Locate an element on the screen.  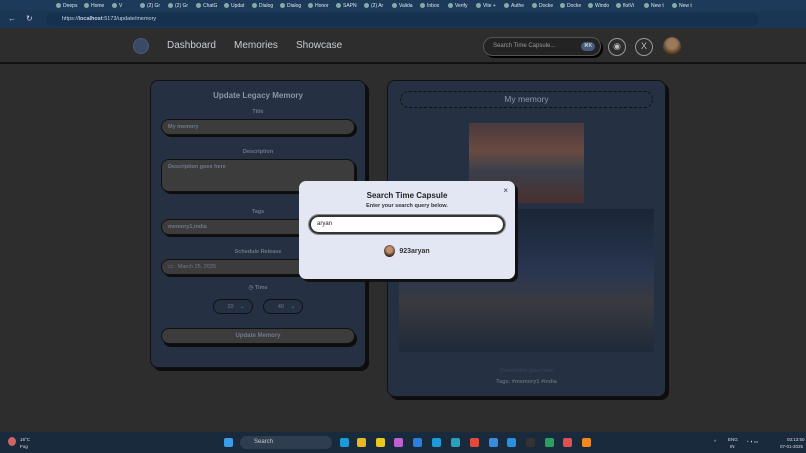
url-prefix: https:// is located at coordinates (70, 19).